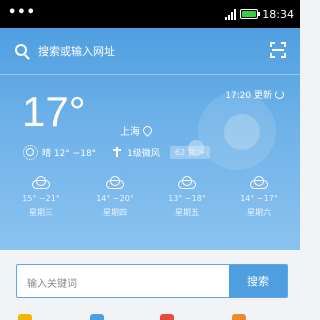 This screenshot has width=320, height=320. What do you see at coordinates (130, 132) in the screenshot?
I see `city-name: 上海` at bounding box center [130, 132].